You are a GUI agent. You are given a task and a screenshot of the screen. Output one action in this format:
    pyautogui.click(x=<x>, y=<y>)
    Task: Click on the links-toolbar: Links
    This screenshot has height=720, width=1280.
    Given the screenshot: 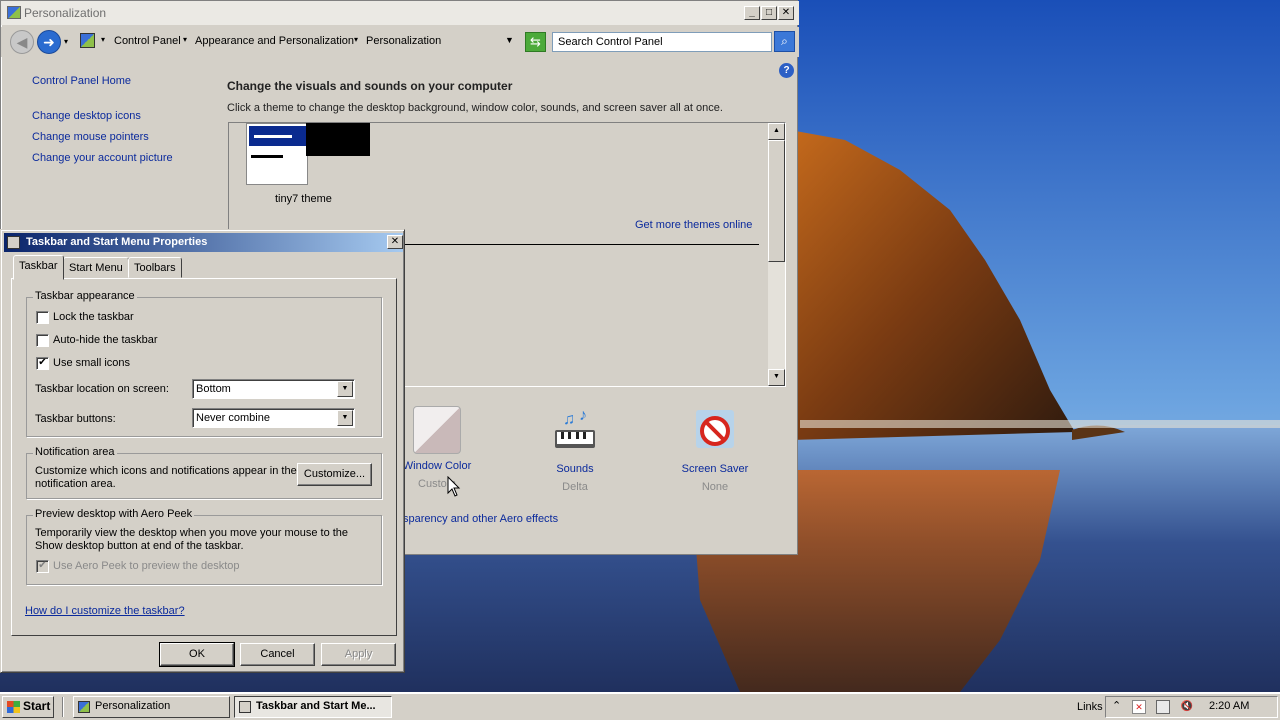 What is the action you would take?
    pyautogui.click(x=1090, y=707)
    